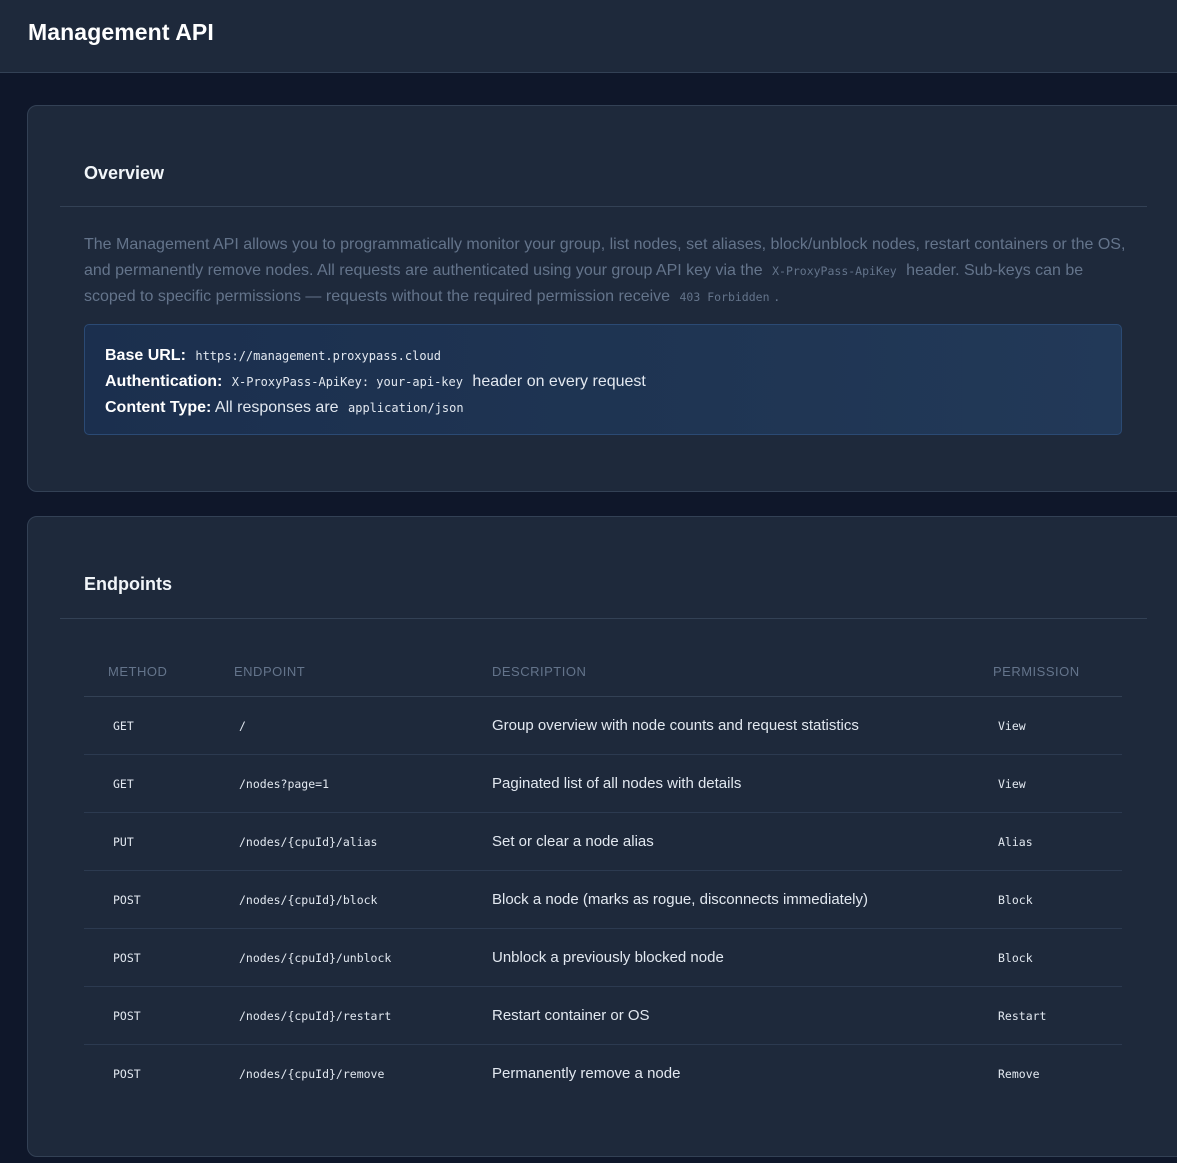 This screenshot has width=1177, height=1163. Describe the element at coordinates (1015, 841) in the screenshot. I see `permission-code: Alias` at that location.